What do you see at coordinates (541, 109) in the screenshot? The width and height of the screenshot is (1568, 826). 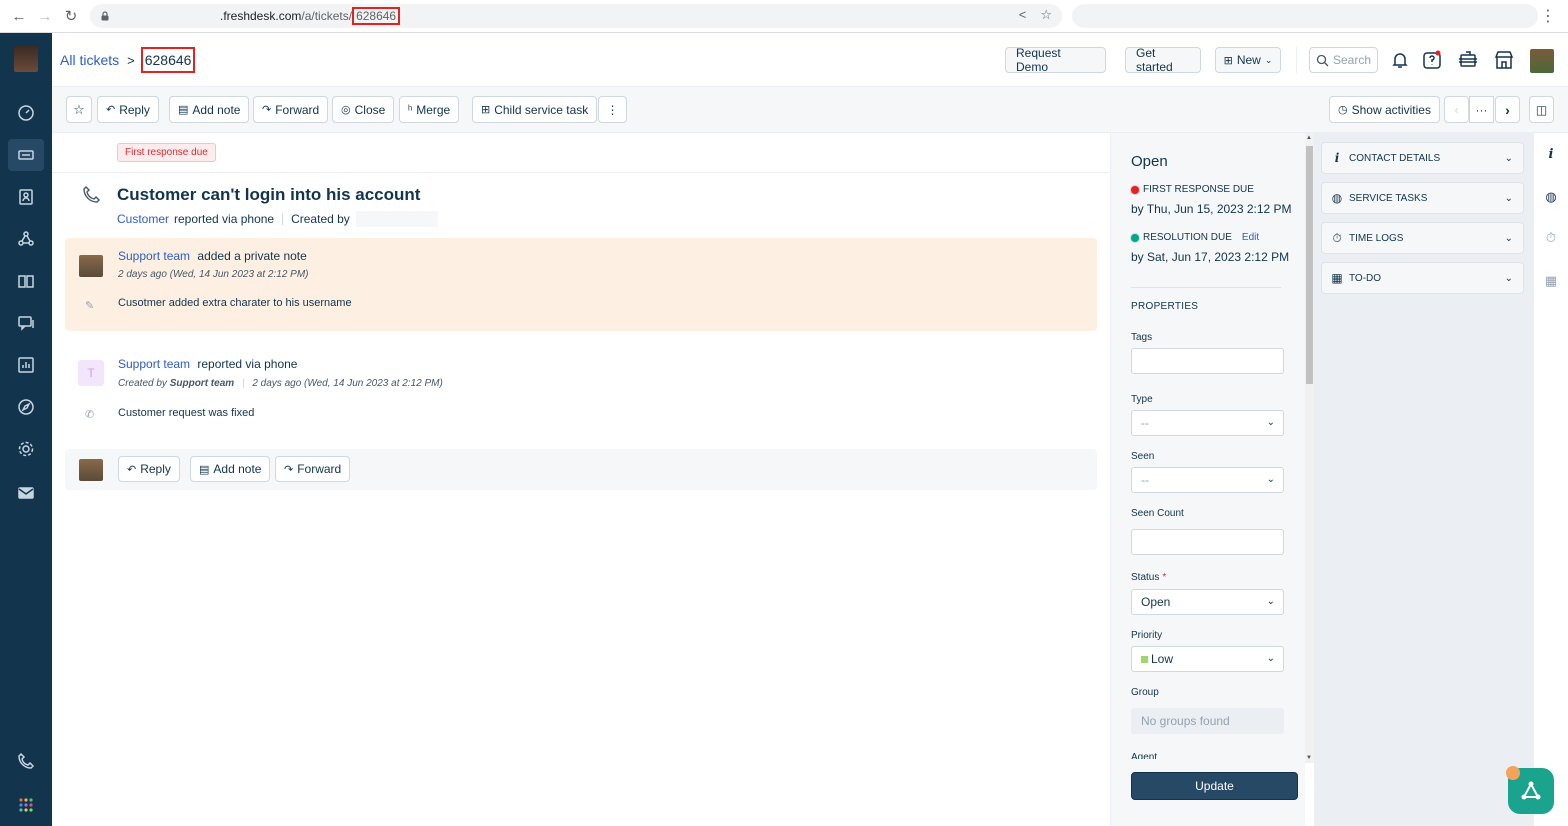 I see `child-task-label: Child service task` at bounding box center [541, 109].